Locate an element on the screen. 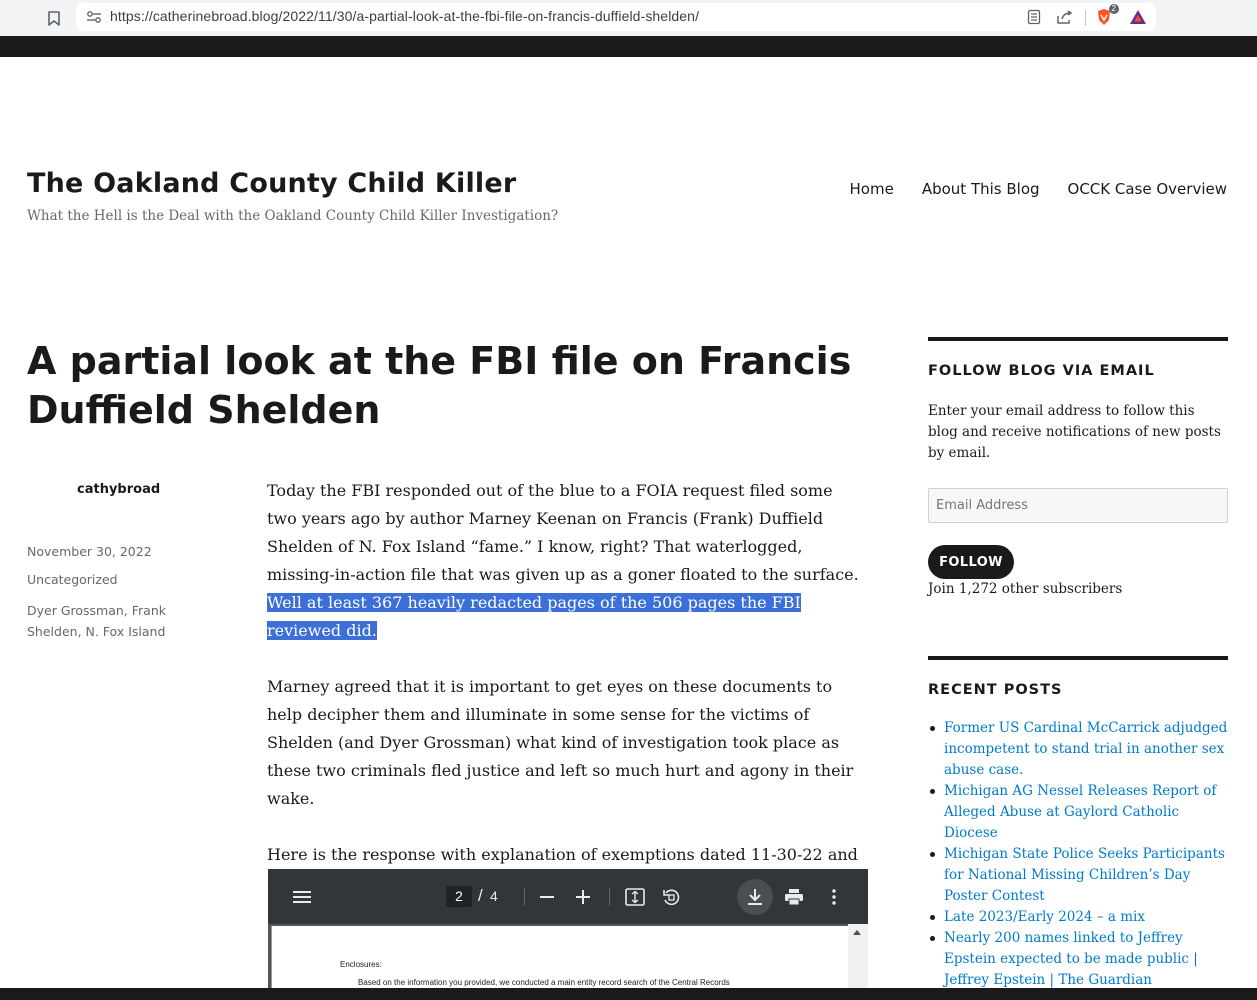 The image size is (1257, 1000). brave-rewards-icon is located at coordinates (1138, 17).